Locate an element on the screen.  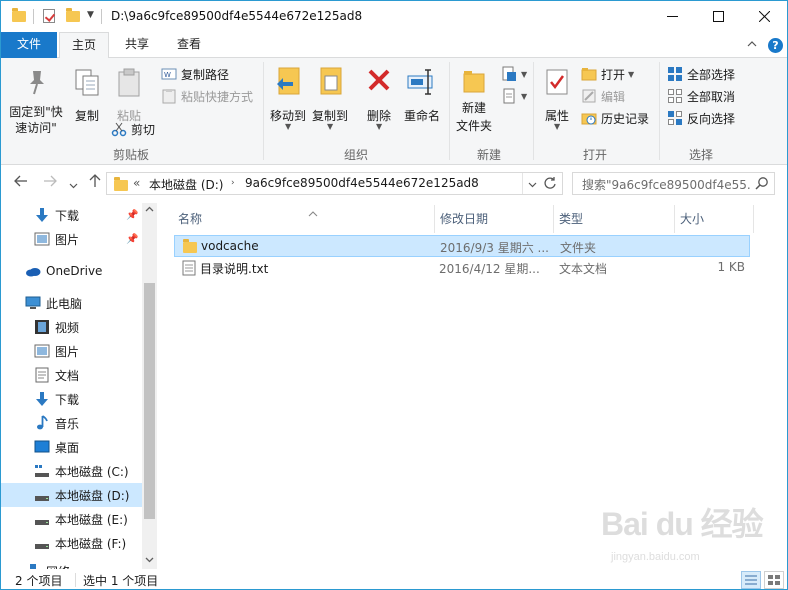
properties-button: 属性 ▼ is located at coordinates (557, 103).